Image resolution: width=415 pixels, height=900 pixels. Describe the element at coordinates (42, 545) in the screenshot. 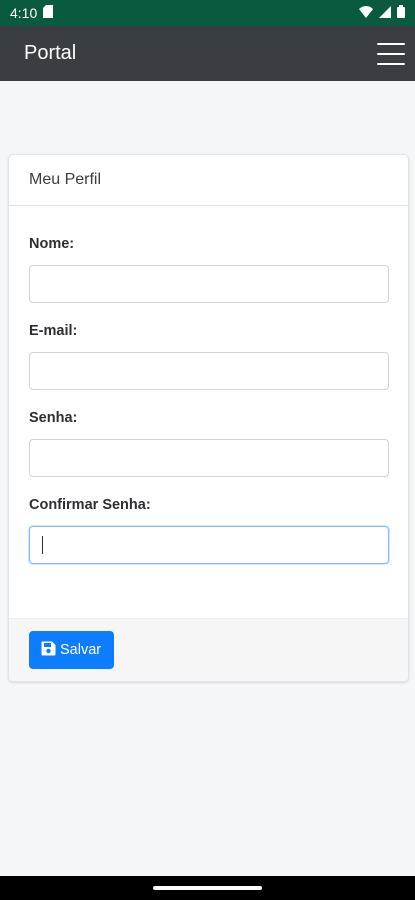

I see `text-cursor` at that location.